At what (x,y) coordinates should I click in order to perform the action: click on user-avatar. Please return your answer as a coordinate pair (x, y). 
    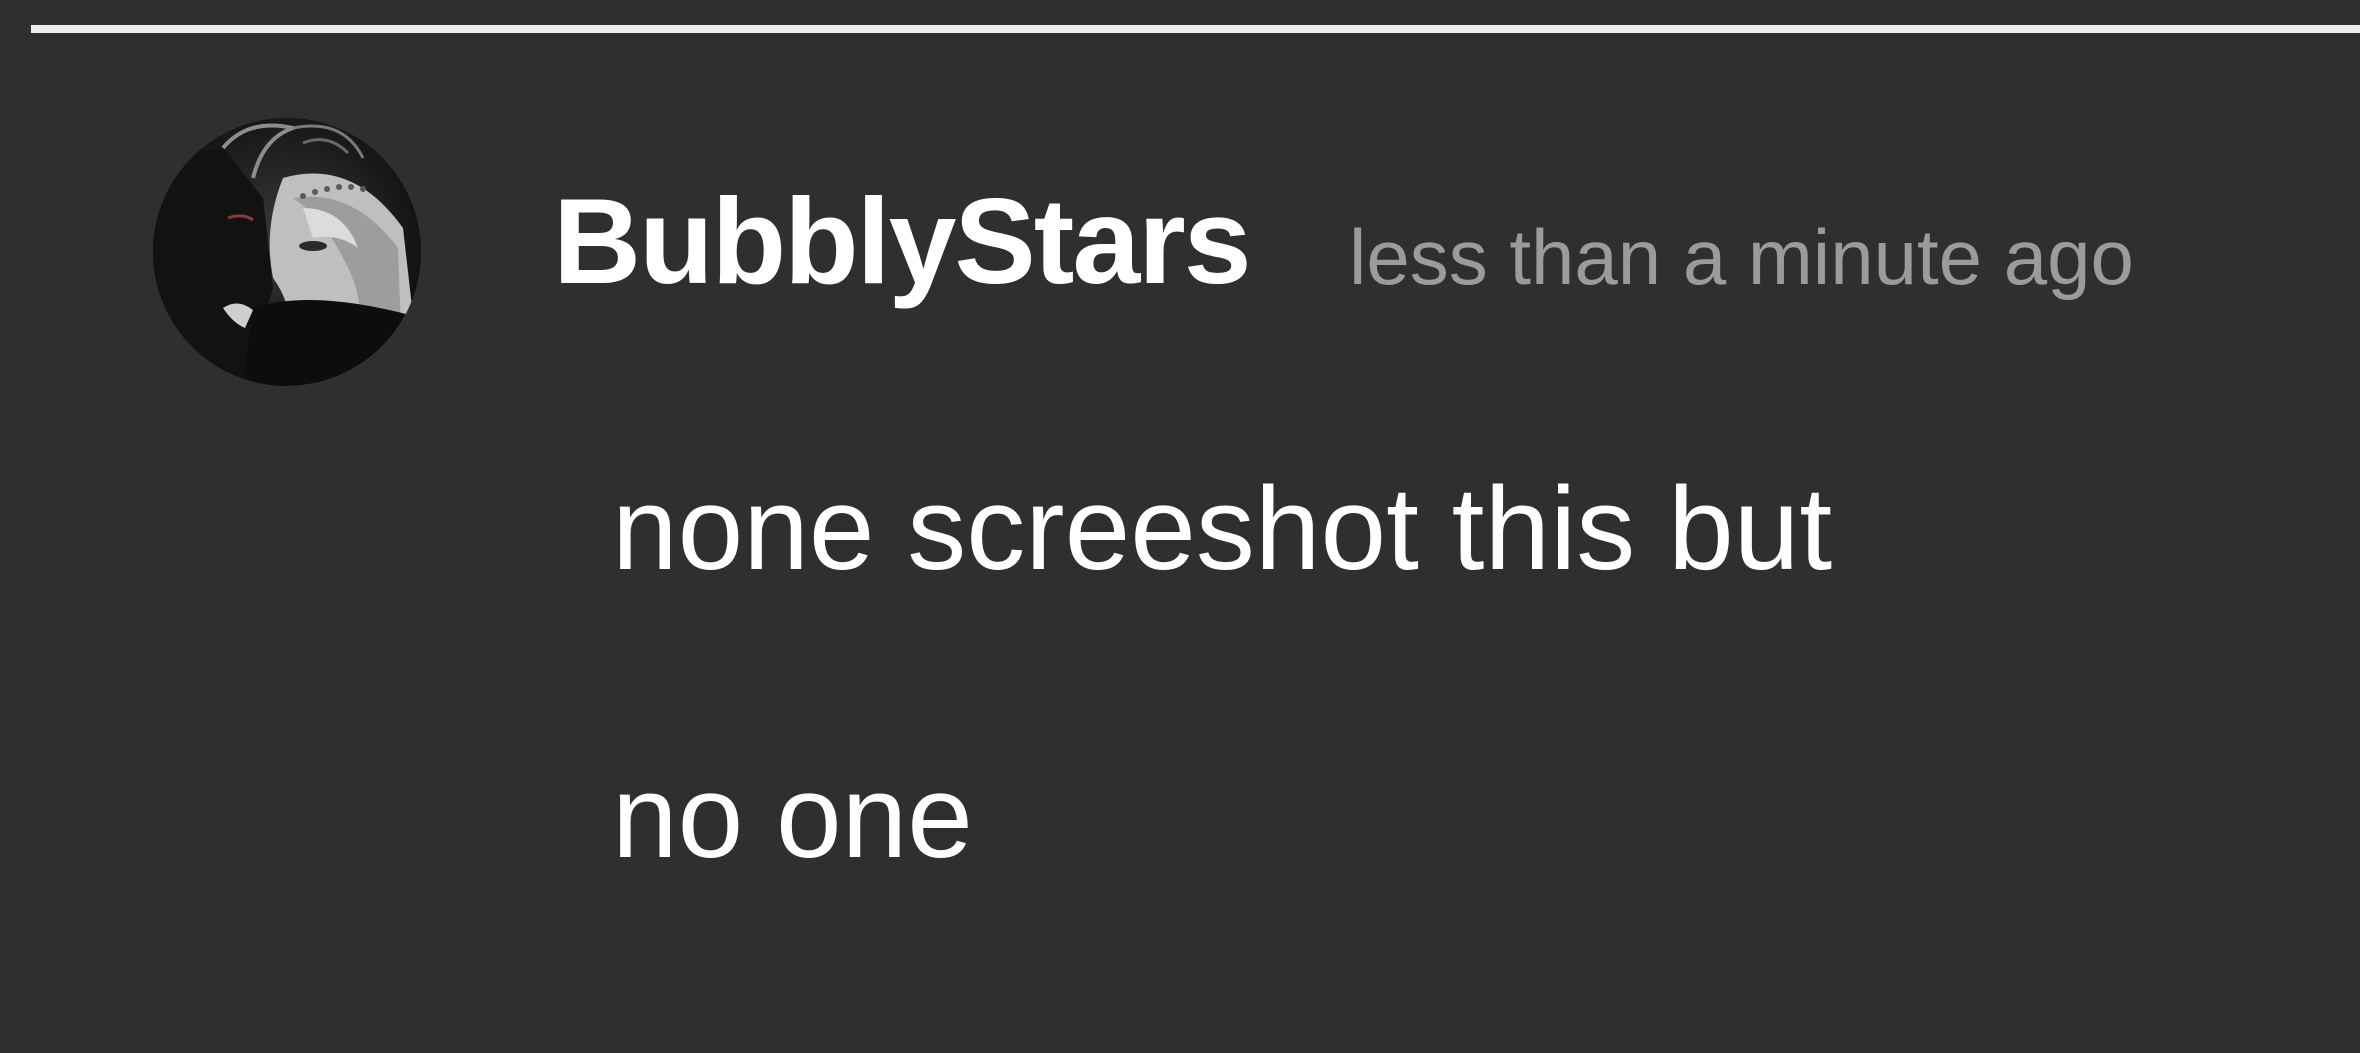
    Looking at the image, I should click on (287, 252).